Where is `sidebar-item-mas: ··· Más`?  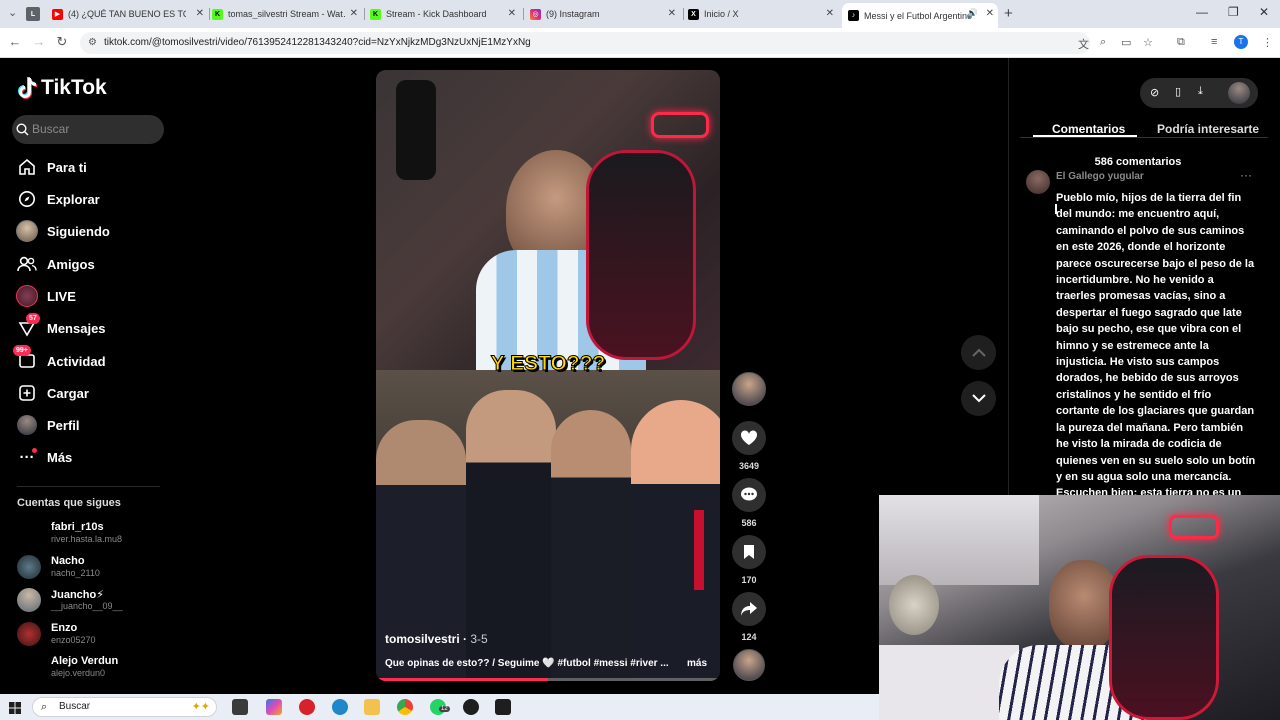
sidebar-item-mas: ··· Más is located at coordinates (44, 457).